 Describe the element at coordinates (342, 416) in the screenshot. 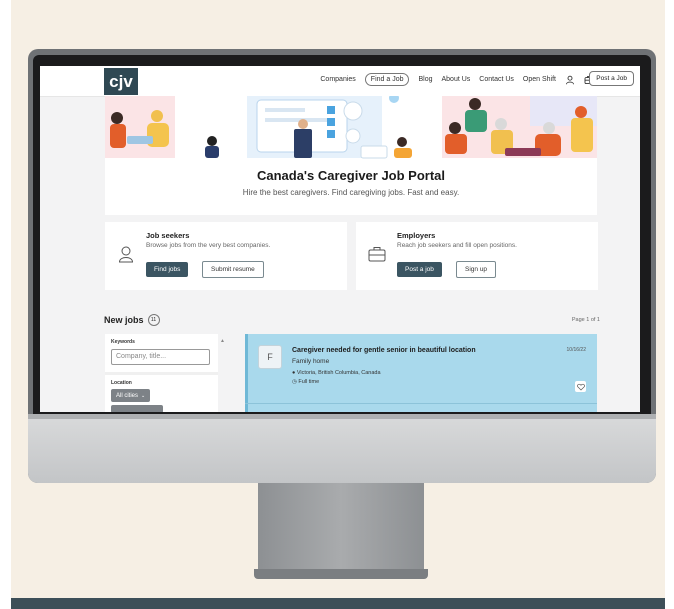

I see `monitor-chin-edge` at that location.